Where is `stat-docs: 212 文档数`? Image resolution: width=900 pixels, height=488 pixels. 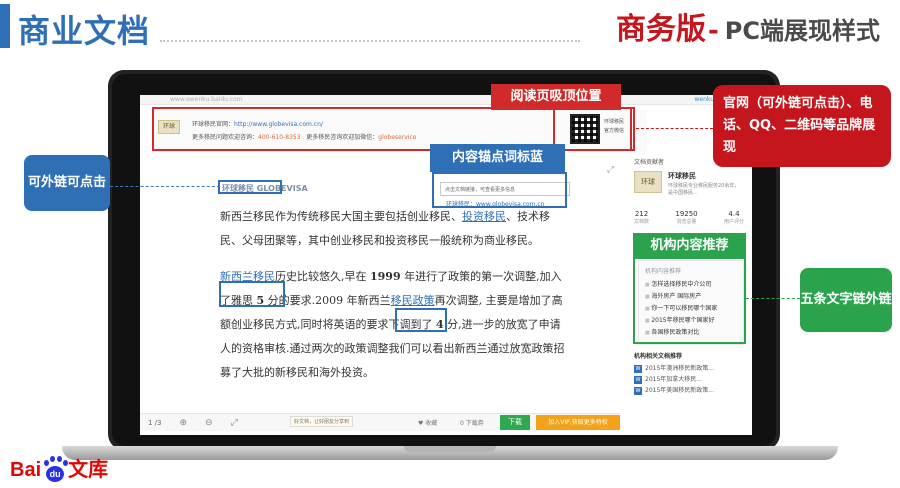 stat-docs: 212 文档数 is located at coordinates (641, 217).